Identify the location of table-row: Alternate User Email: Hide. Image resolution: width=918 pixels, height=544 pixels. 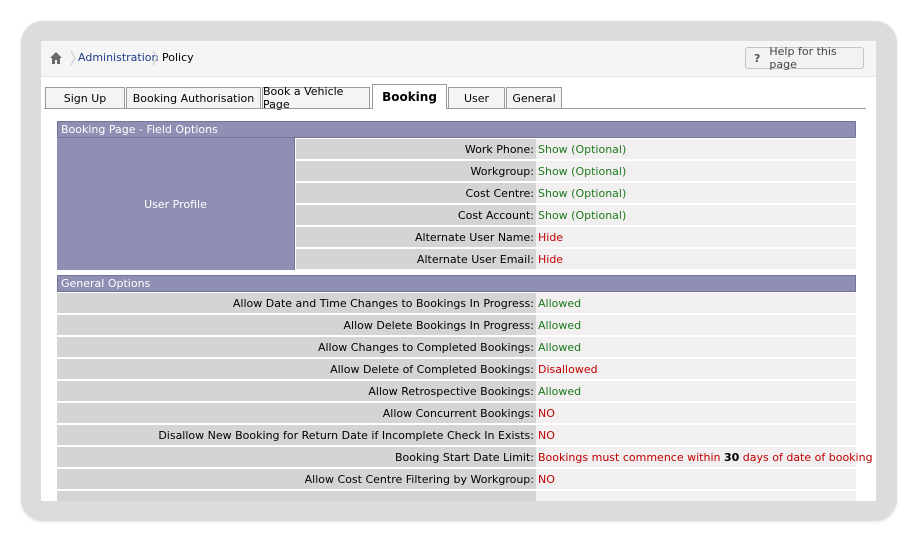
(448, 259).